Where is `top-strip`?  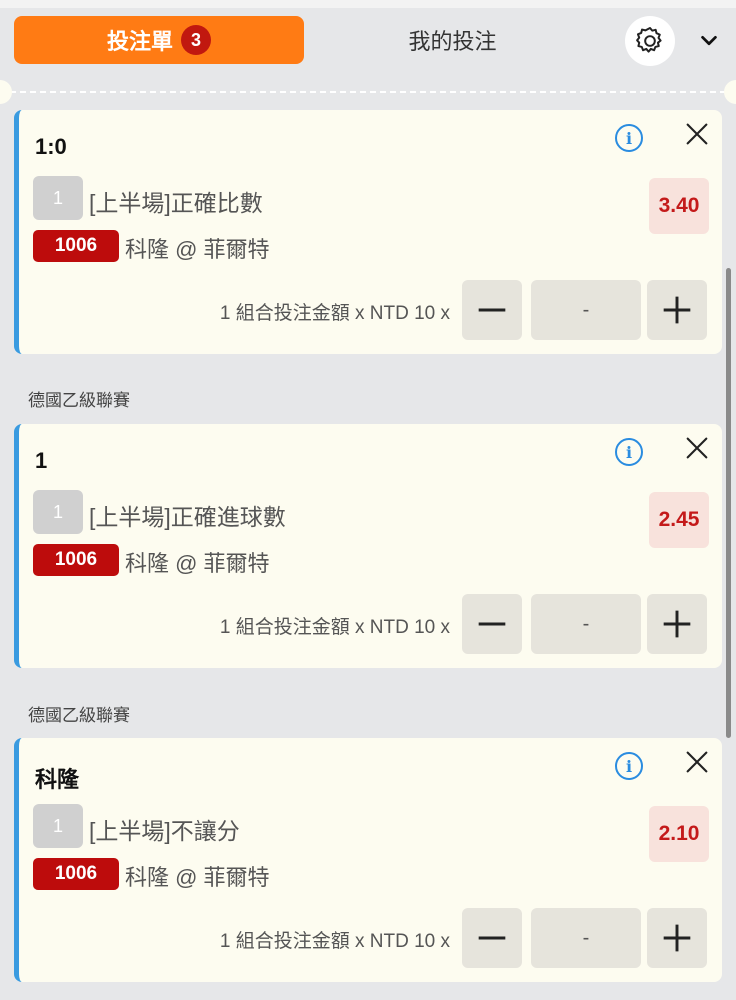 top-strip is located at coordinates (368, 4).